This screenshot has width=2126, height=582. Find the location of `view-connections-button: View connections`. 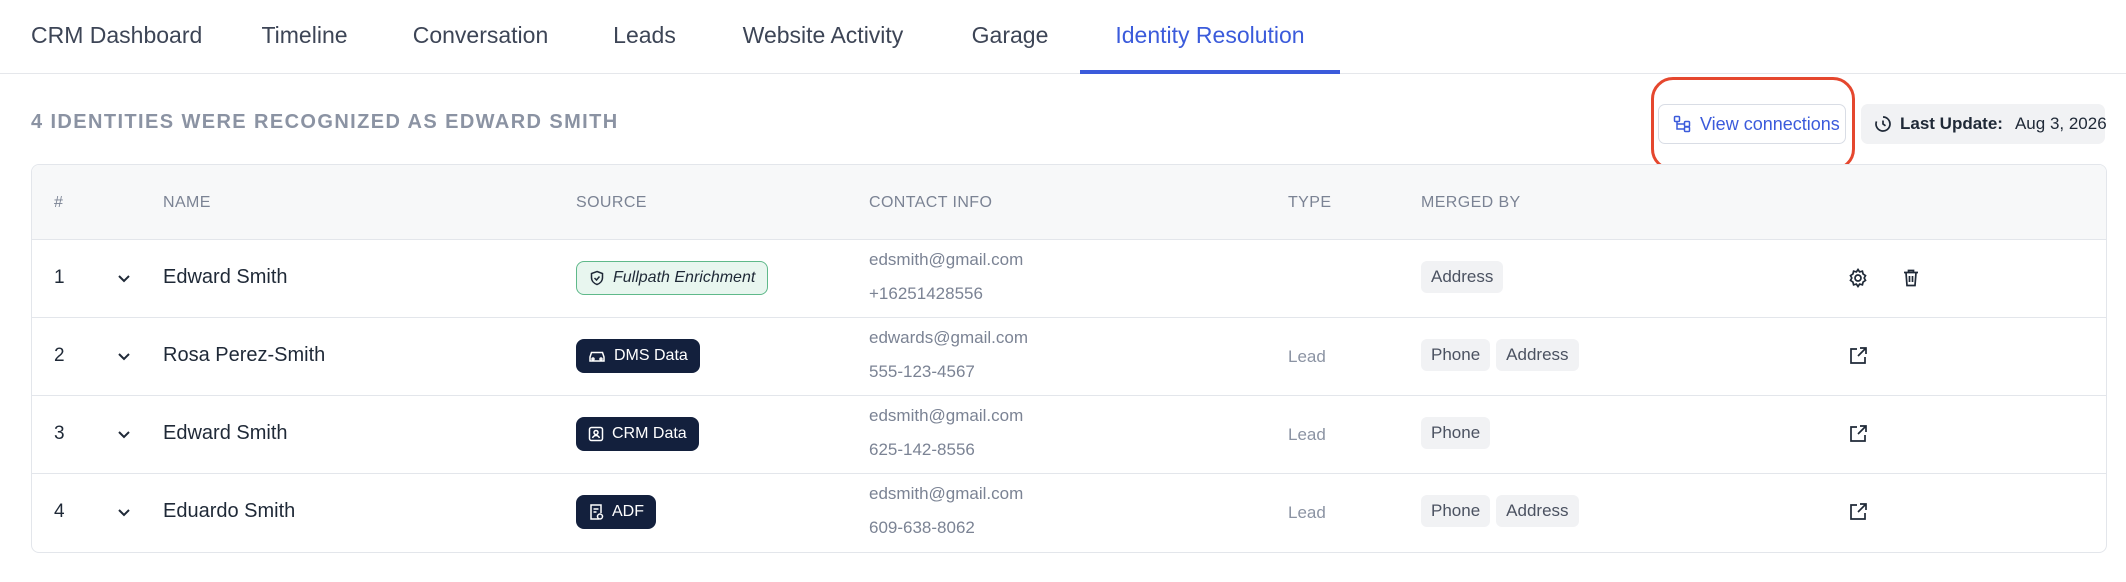

view-connections-button: View connections is located at coordinates (1752, 124).